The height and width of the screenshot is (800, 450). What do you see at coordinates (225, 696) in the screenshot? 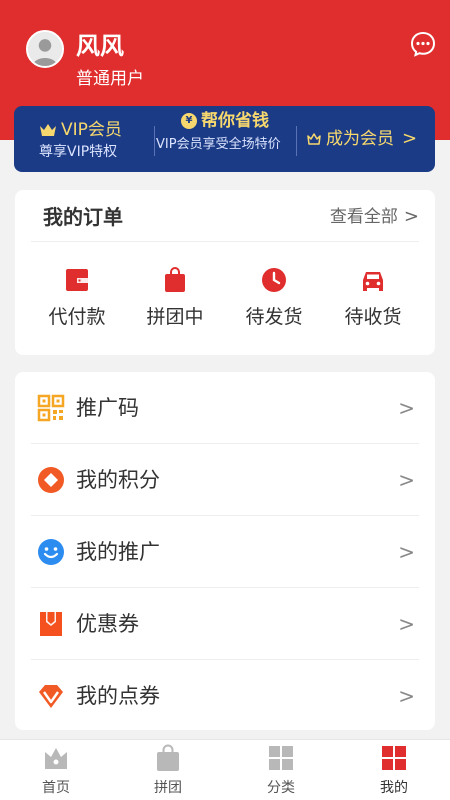
I see `menu-item-my-vouchers: 我的点券 >` at bounding box center [225, 696].